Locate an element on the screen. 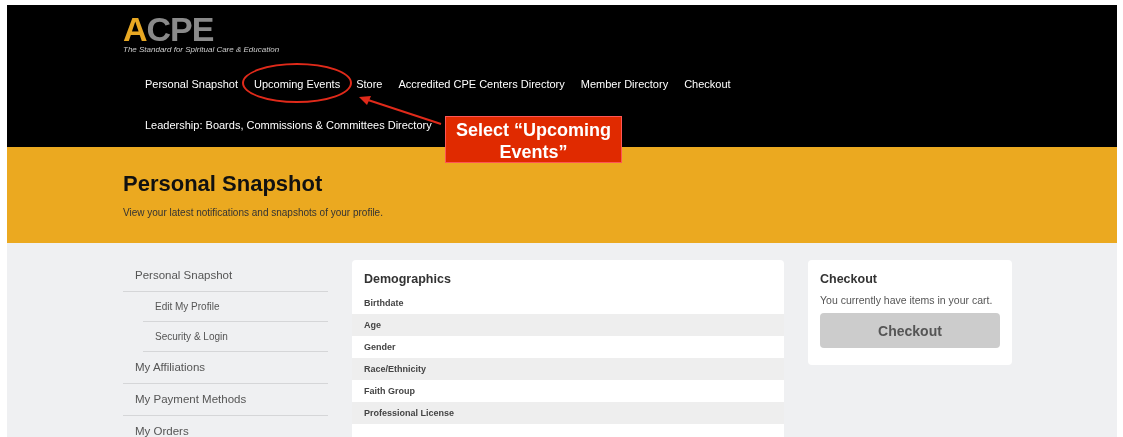 The height and width of the screenshot is (437, 1123). nav-link: Leadership: Boards, Commissions & Committees Directory is located at coordinates (288, 125).